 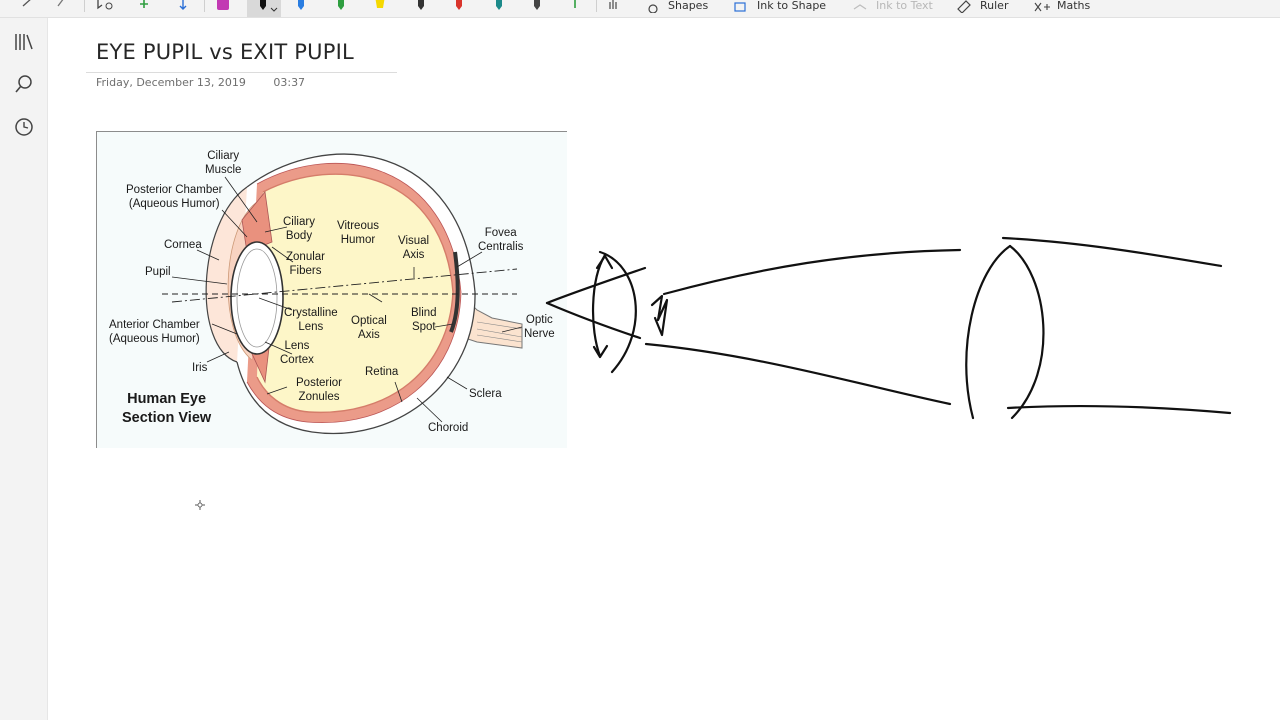 What do you see at coordinates (938, 328) in the screenshot?
I see `ink-telescope-sketch` at bounding box center [938, 328].